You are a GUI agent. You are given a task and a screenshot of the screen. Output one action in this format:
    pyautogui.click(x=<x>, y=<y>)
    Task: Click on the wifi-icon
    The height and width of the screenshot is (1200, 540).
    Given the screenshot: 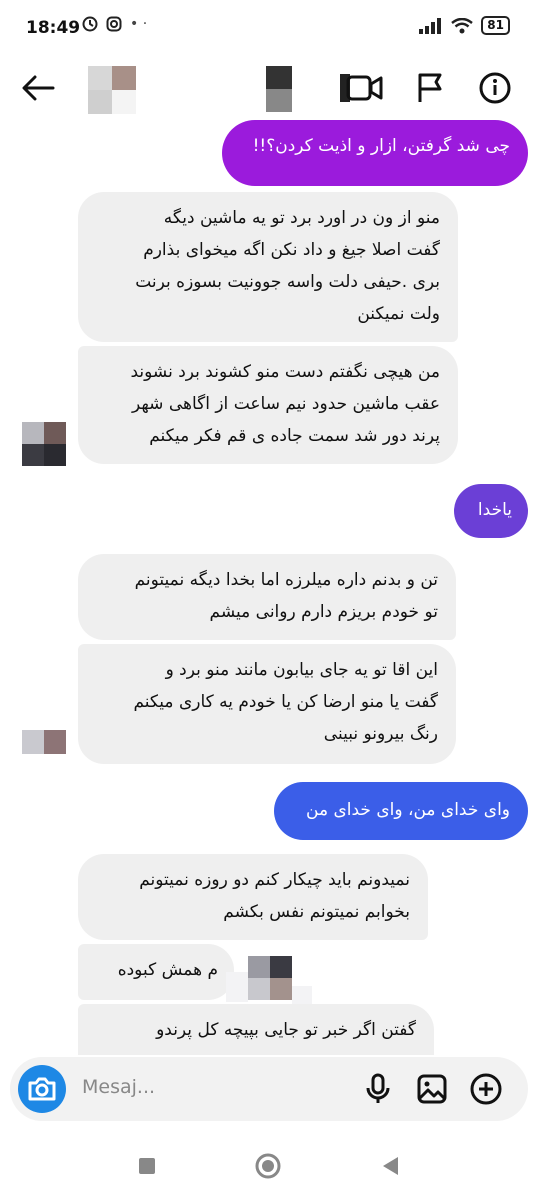 What is the action you would take?
    pyautogui.click(x=462, y=25)
    